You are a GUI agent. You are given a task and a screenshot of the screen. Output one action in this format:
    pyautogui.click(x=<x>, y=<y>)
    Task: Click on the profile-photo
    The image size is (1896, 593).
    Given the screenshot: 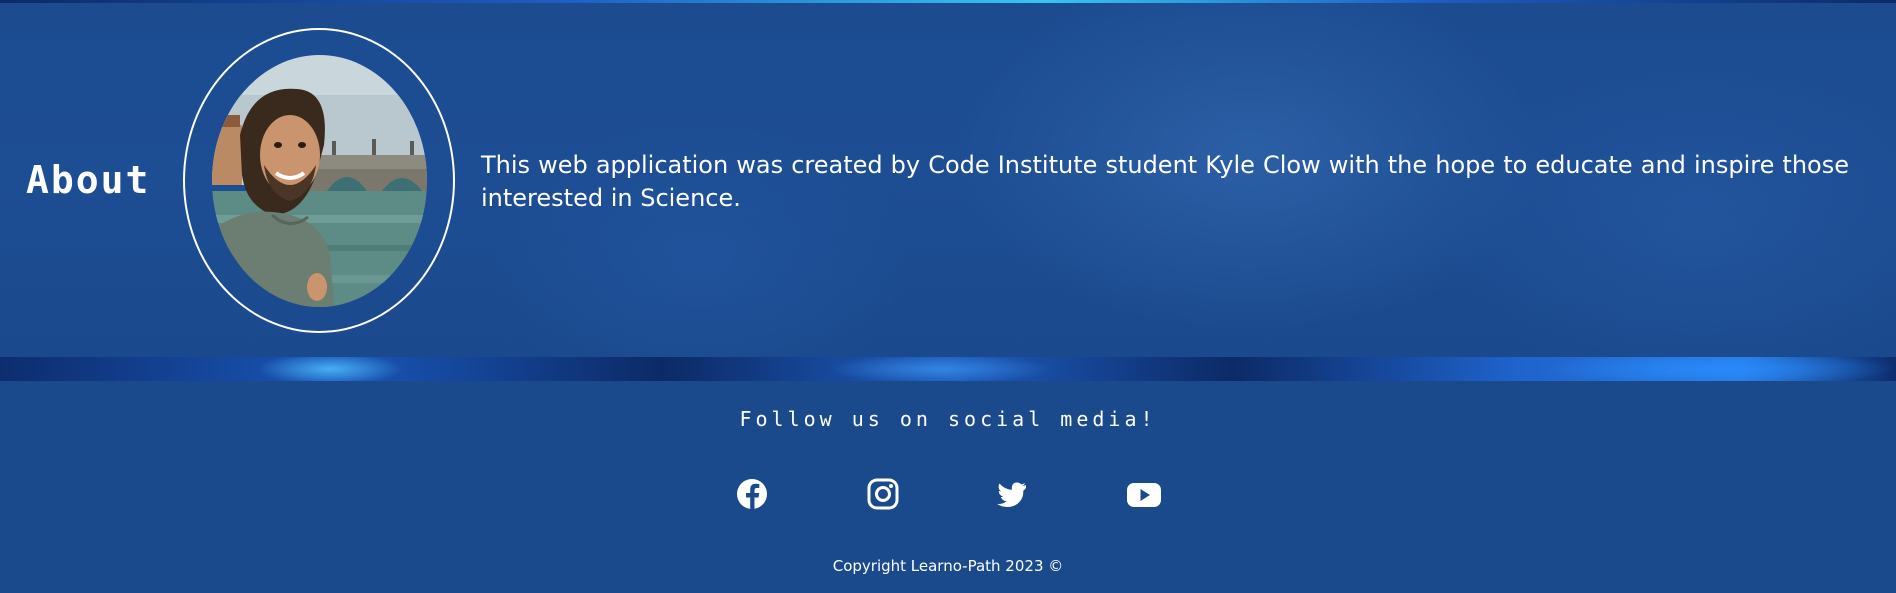 What is the action you would take?
    pyautogui.click(x=319, y=181)
    